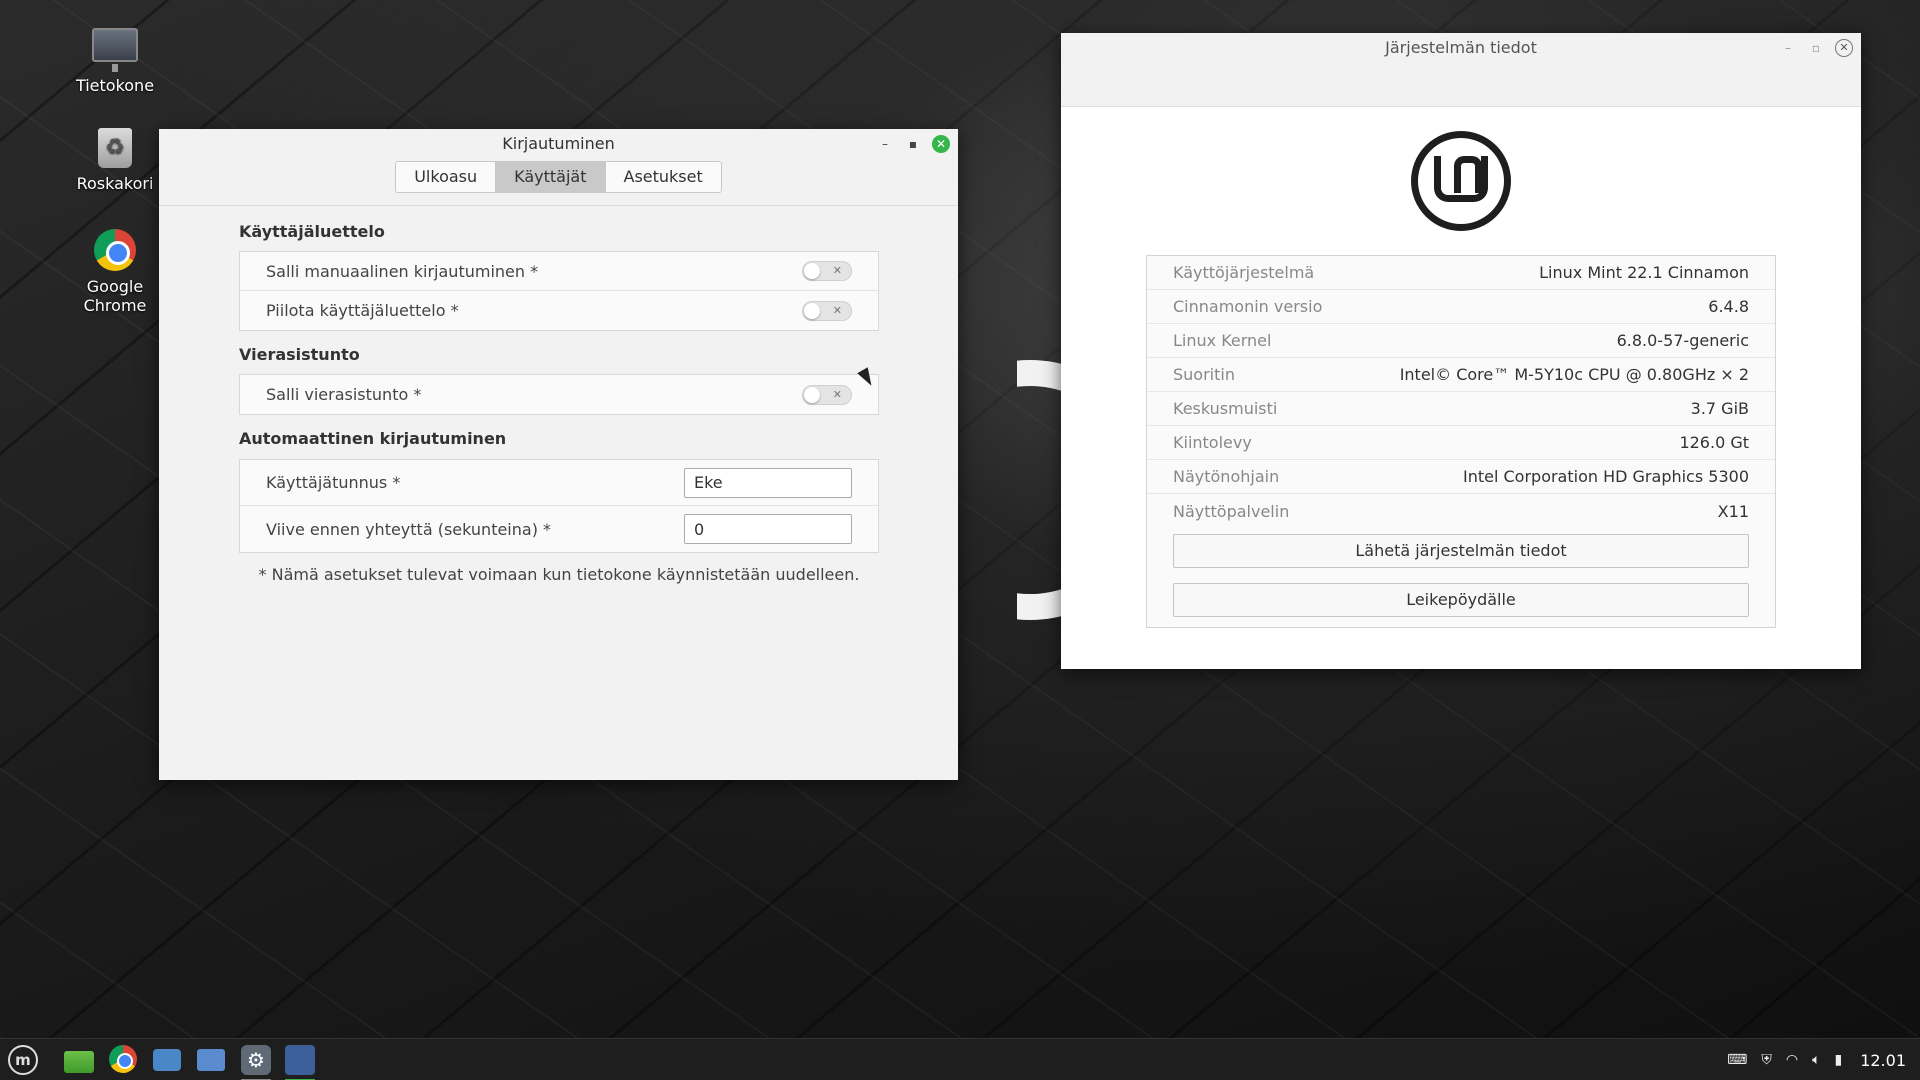 Image resolution: width=1920 pixels, height=1080 pixels. I want to click on tab-users: Käyttäjät, so click(551, 177).